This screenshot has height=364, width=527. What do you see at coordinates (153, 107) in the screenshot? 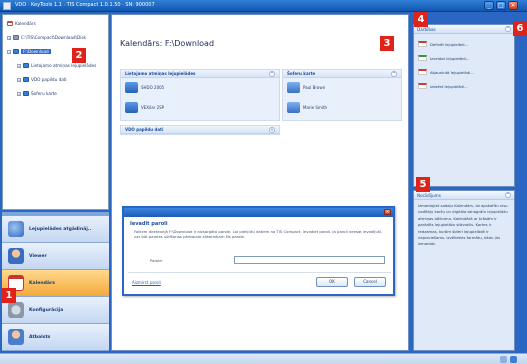
I see `item-label: VEXilar 2SP` at bounding box center [153, 107].